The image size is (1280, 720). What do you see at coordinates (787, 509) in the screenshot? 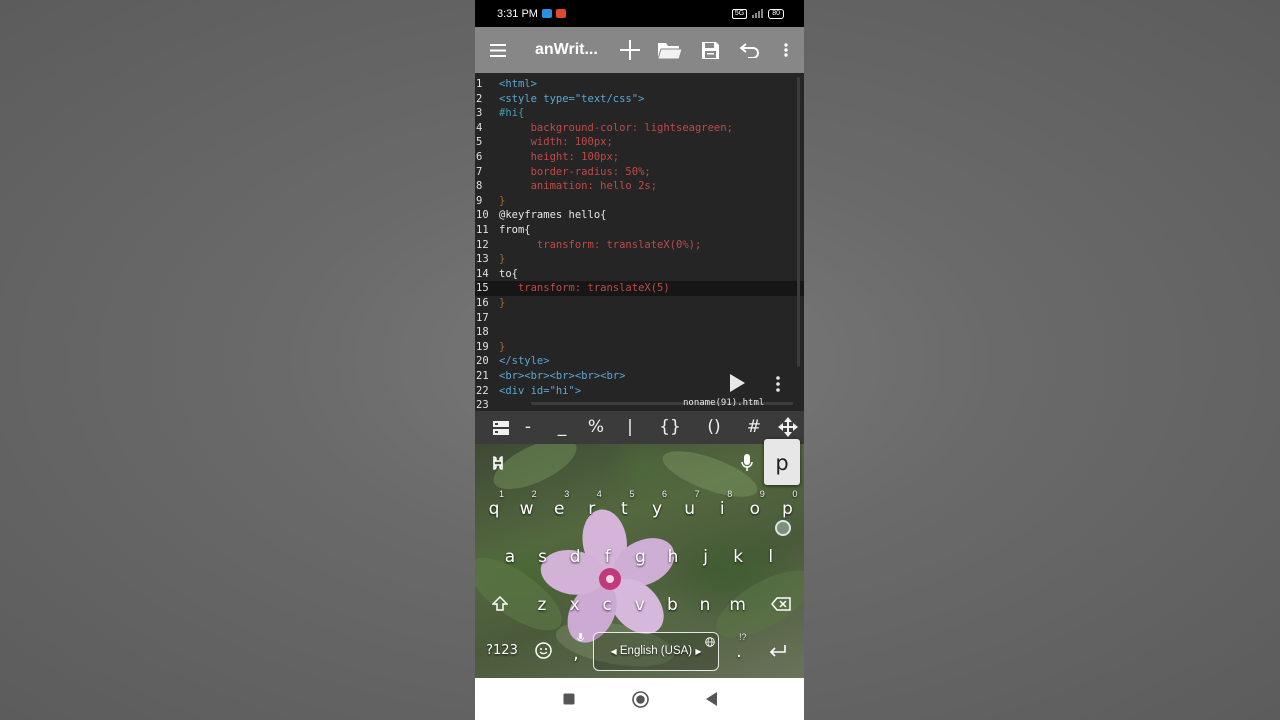
I see `letter-key: p` at bounding box center [787, 509].